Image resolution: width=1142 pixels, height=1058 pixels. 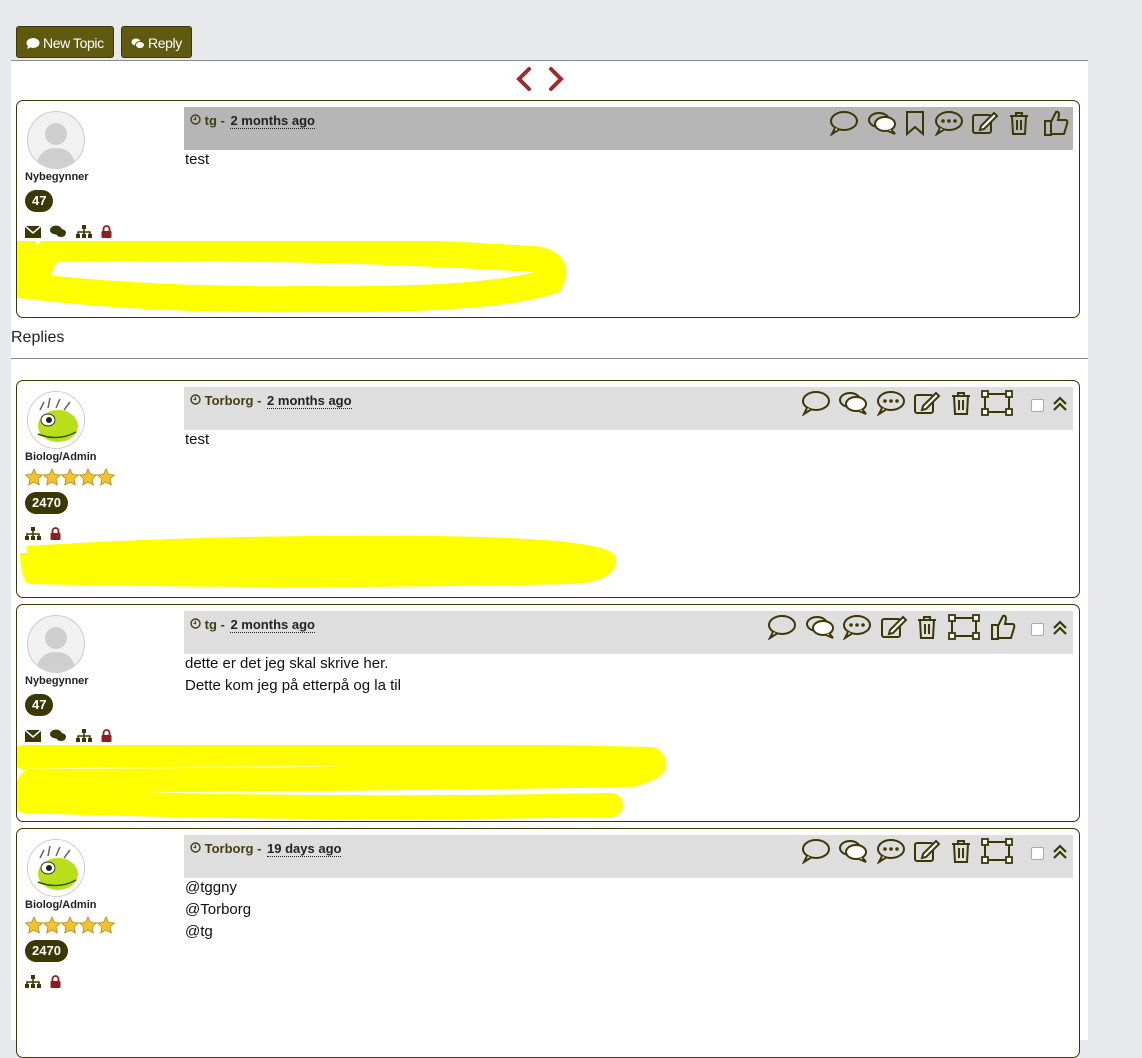 What do you see at coordinates (628, 408) in the screenshot?
I see `post-header: Torborg - 2 months ago` at bounding box center [628, 408].